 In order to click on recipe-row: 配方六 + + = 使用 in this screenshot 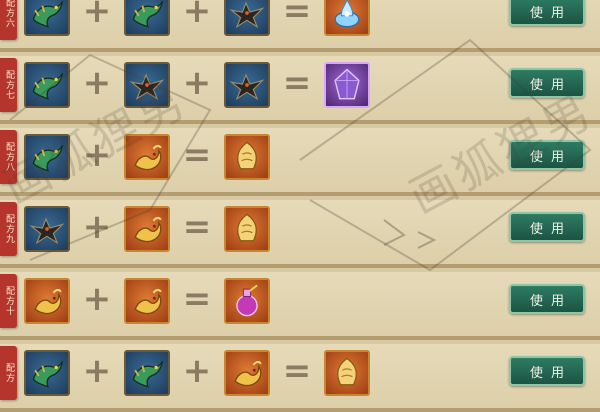, I will do `click(300, 26)`.